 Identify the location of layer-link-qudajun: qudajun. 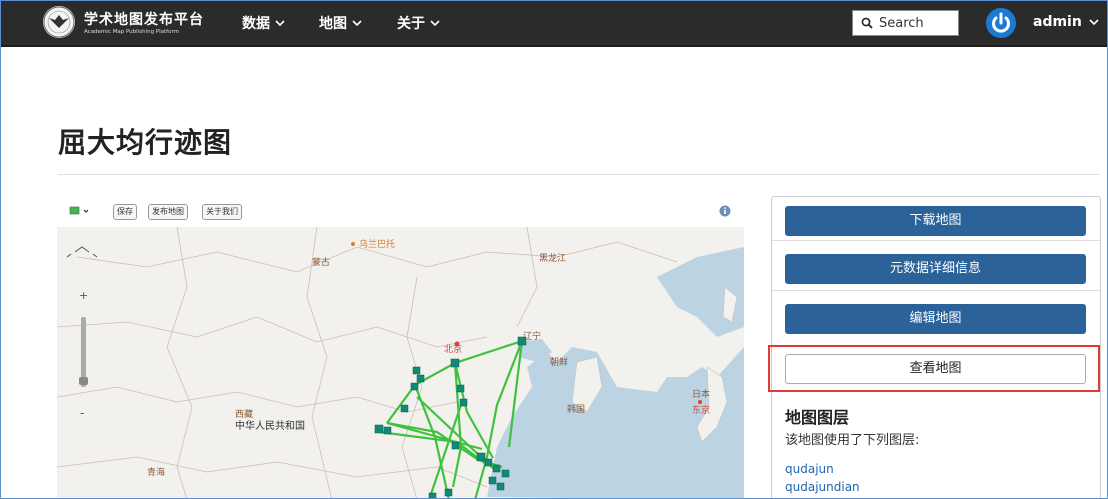
(809, 469).